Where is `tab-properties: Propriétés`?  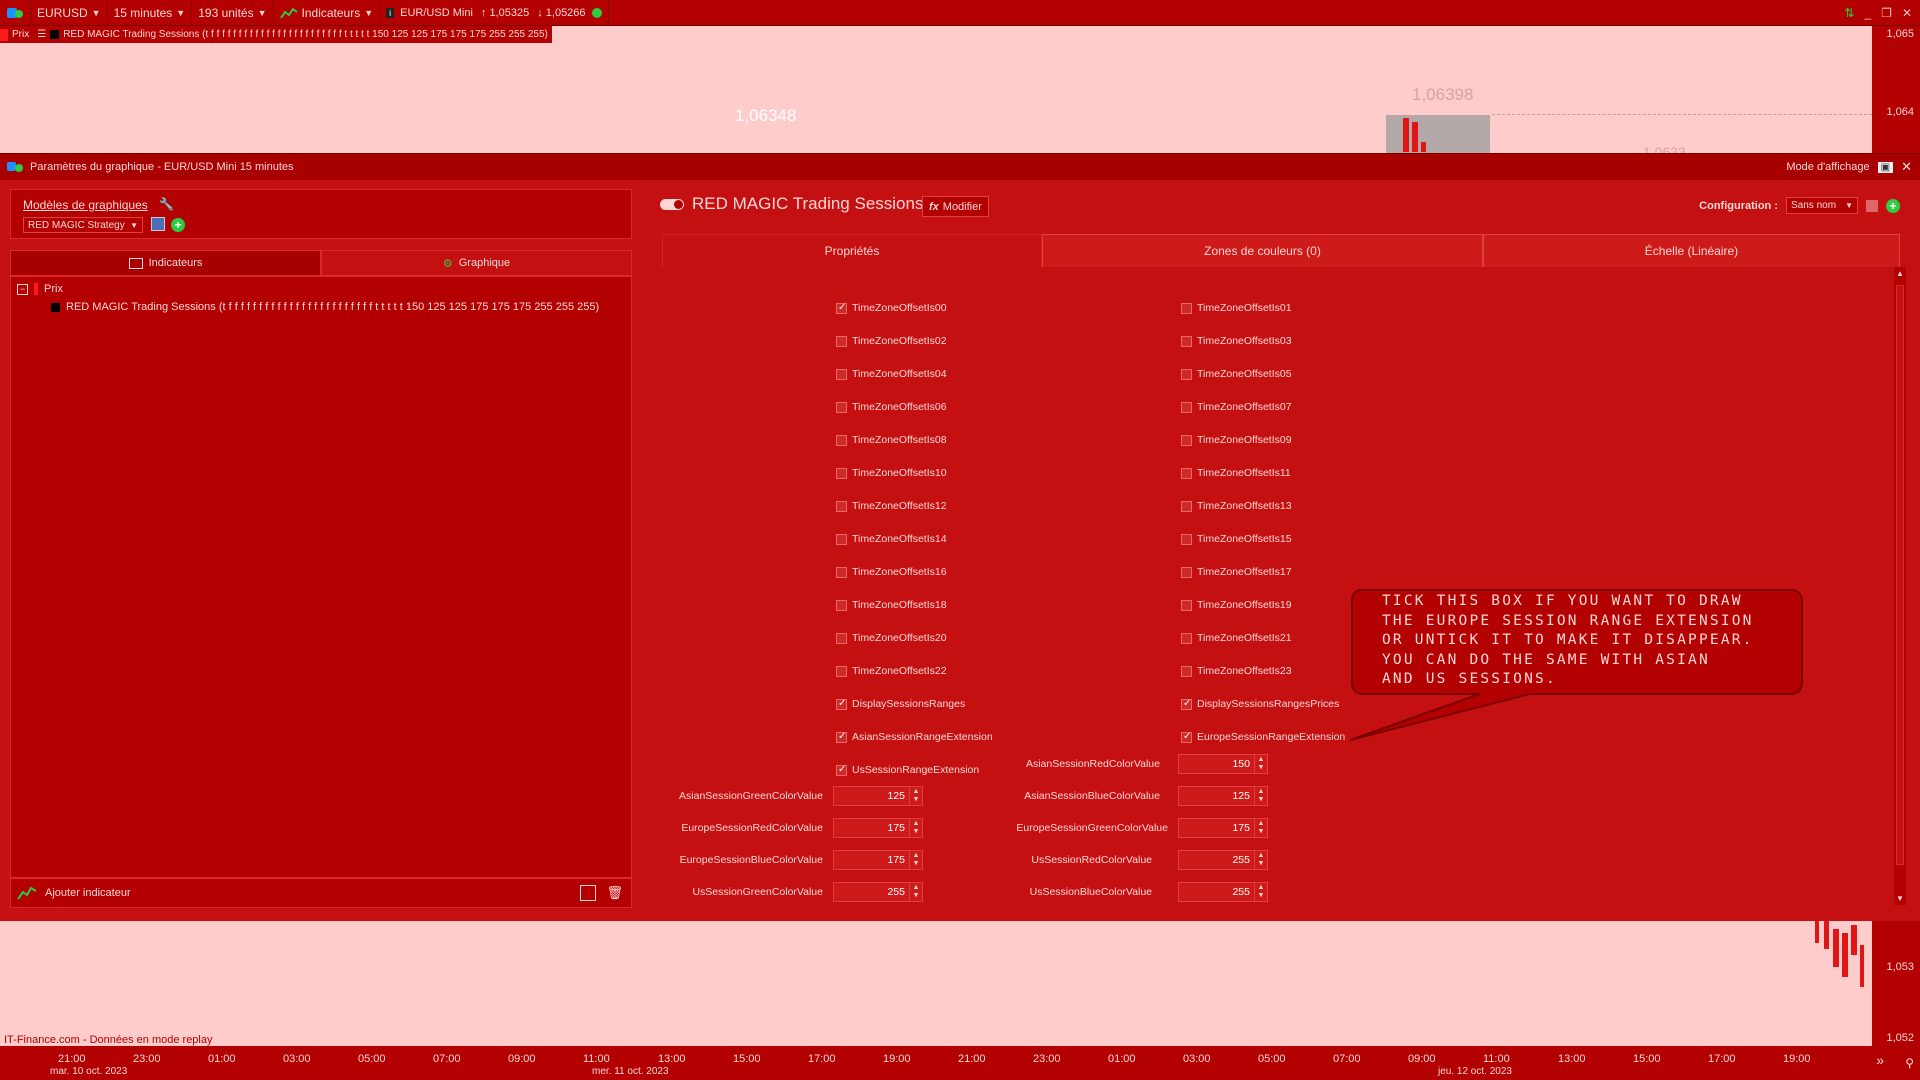
tab-properties: Propriétés is located at coordinates (852, 250).